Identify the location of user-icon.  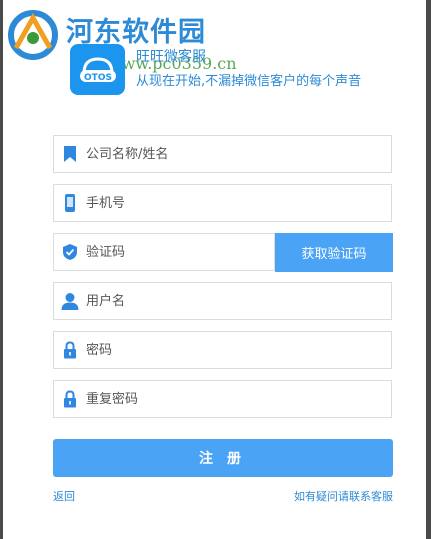
(70, 301).